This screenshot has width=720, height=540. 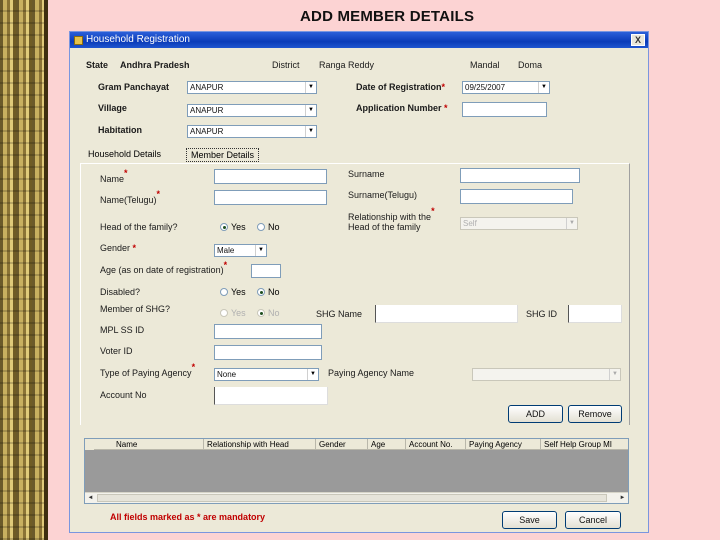 I want to click on district-label: District, so click(x=286, y=65).